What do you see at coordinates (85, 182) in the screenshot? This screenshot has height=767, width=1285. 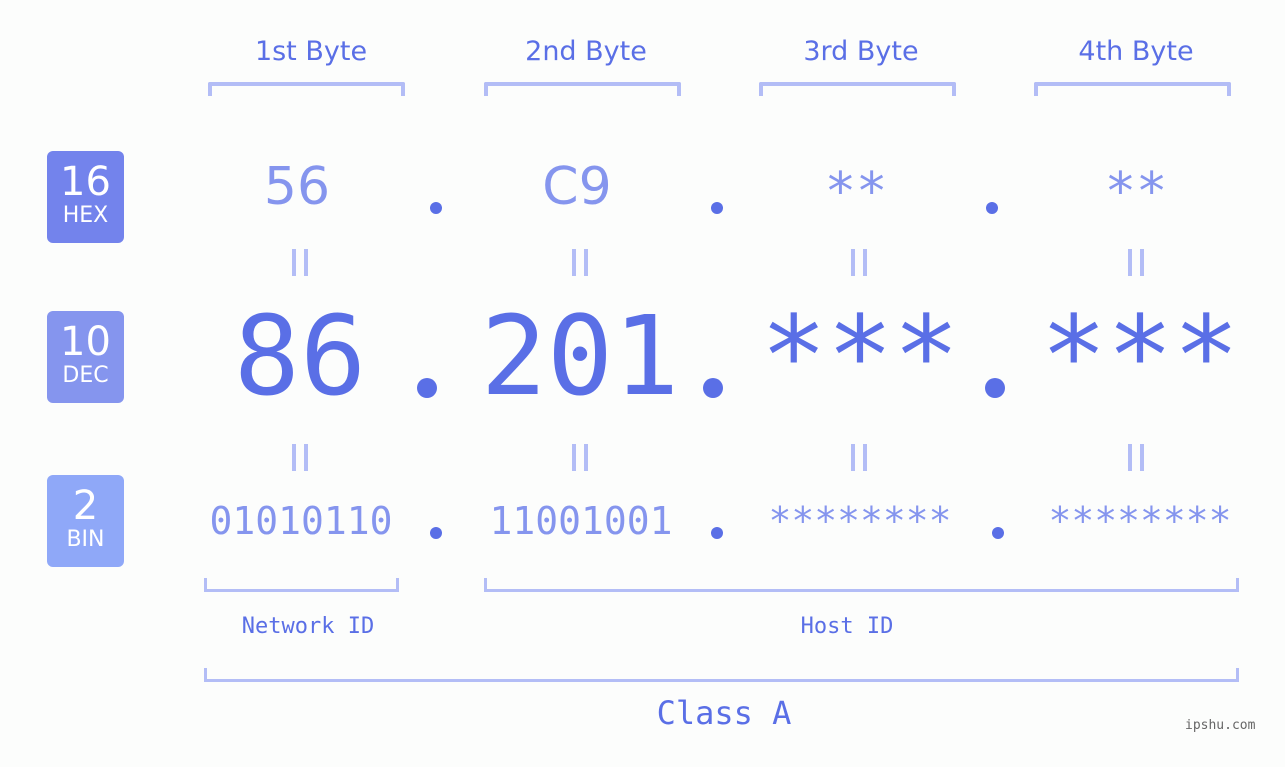 I see `hex-badge-number: 16` at bounding box center [85, 182].